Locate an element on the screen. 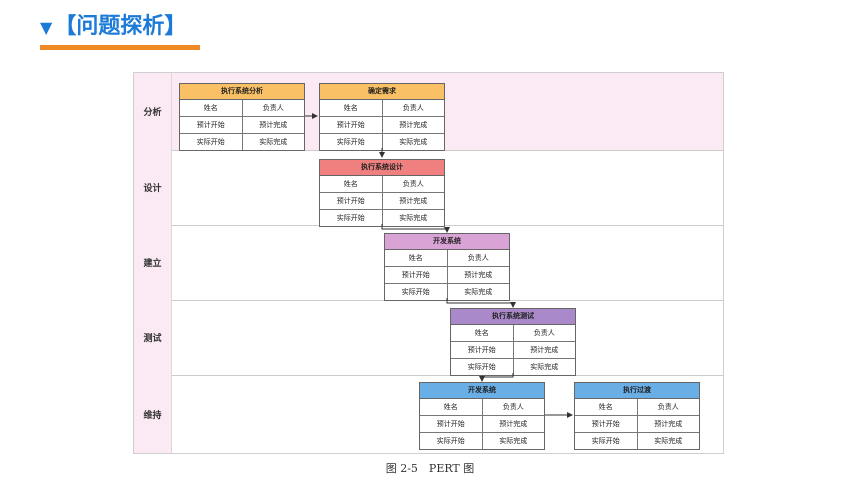  title-underline is located at coordinates (120, 47).